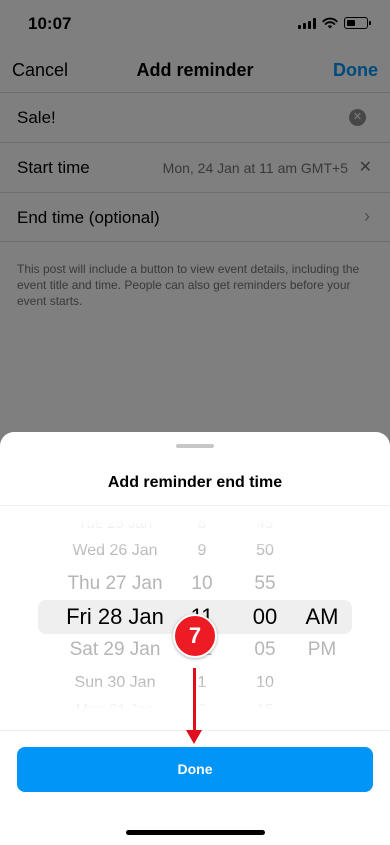 The image size is (390, 845). Describe the element at coordinates (115, 617) in the screenshot. I see `picker-date-option: Fri 28 Jan` at that location.